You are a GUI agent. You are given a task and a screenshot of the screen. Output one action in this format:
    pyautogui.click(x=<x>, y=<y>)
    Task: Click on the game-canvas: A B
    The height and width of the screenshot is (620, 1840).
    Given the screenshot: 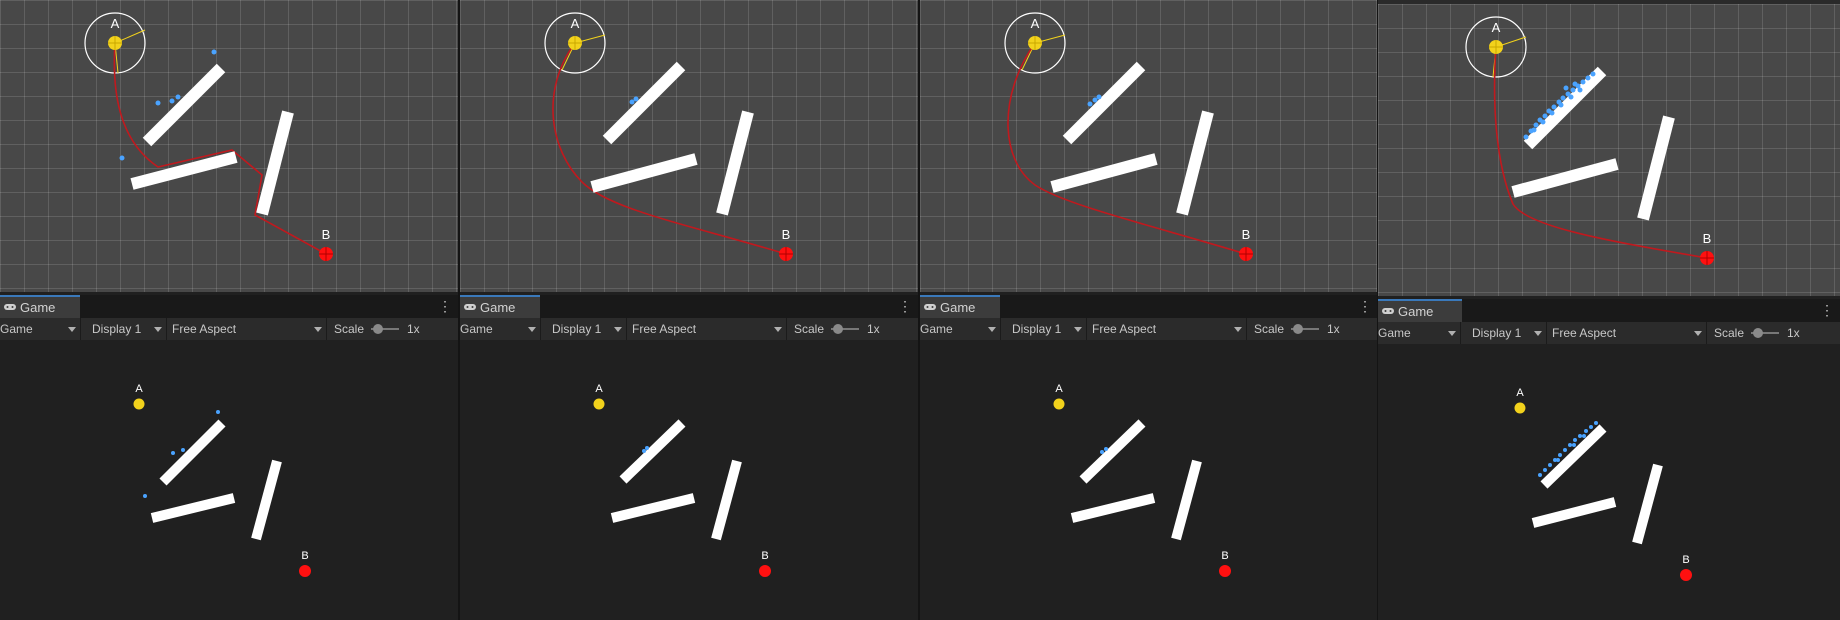 What is the action you would take?
    pyautogui.click(x=1603, y=484)
    